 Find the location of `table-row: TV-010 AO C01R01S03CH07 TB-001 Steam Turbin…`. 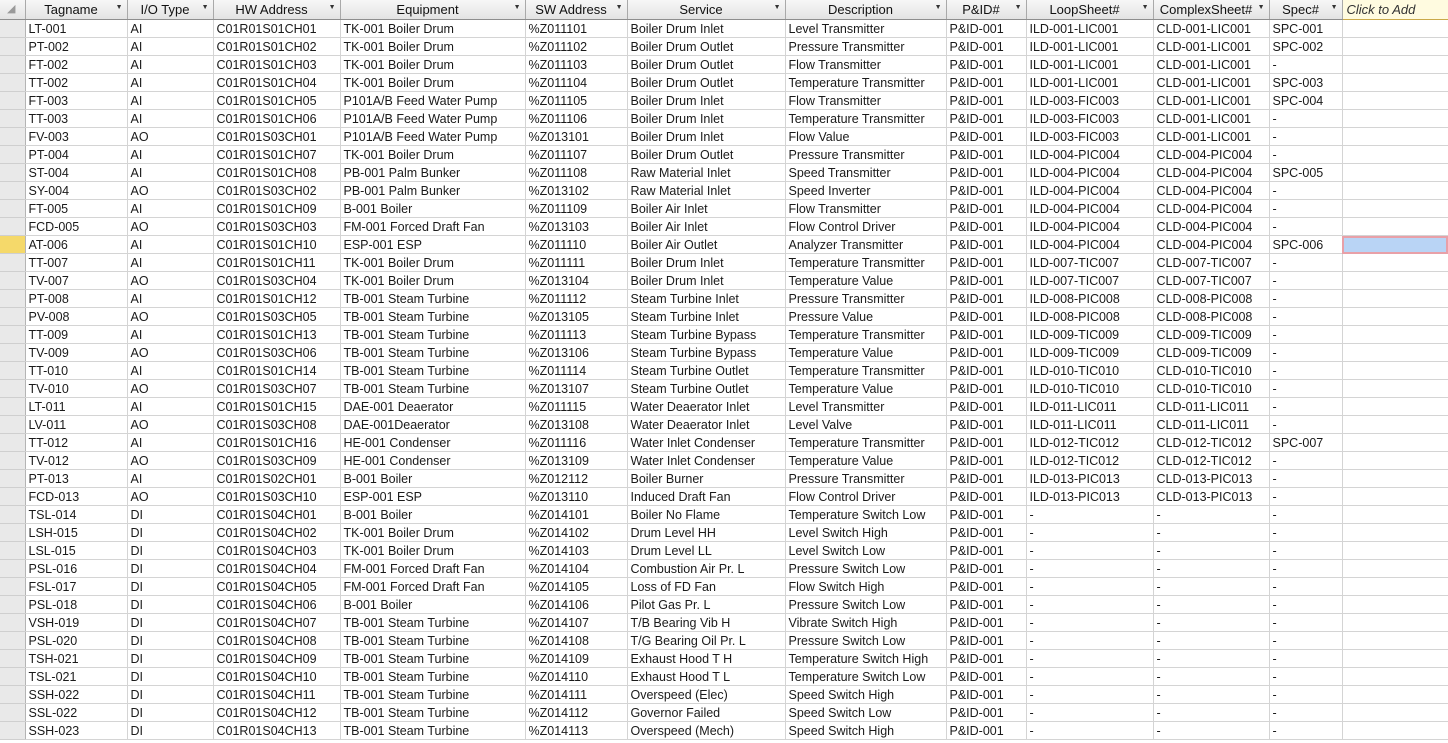

table-row: TV-010 AO C01R01S03CH07 TB-001 Steam Turbin… is located at coordinates (724, 388).